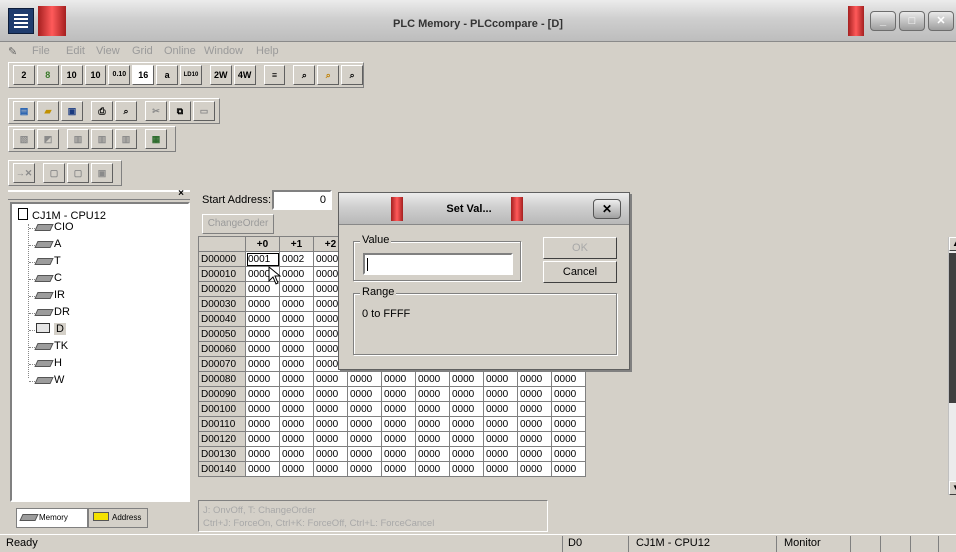 The image size is (956, 552). What do you see at coordinates (912, 21) in the screenshot?
I see `maximize-button: □` at bounding box center [912, 21].